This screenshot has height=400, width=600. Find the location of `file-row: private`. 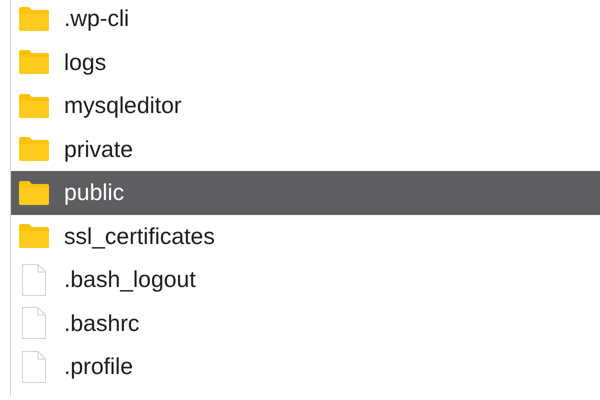

file-row: private is located at coordinates (305, 149).